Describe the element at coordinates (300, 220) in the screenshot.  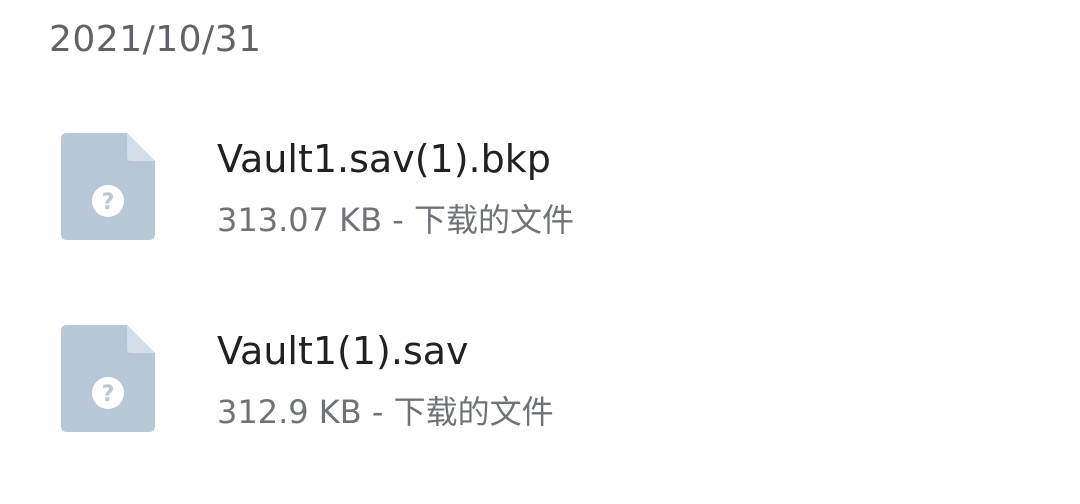
I see `file-size: 313.07 KB` at that location.